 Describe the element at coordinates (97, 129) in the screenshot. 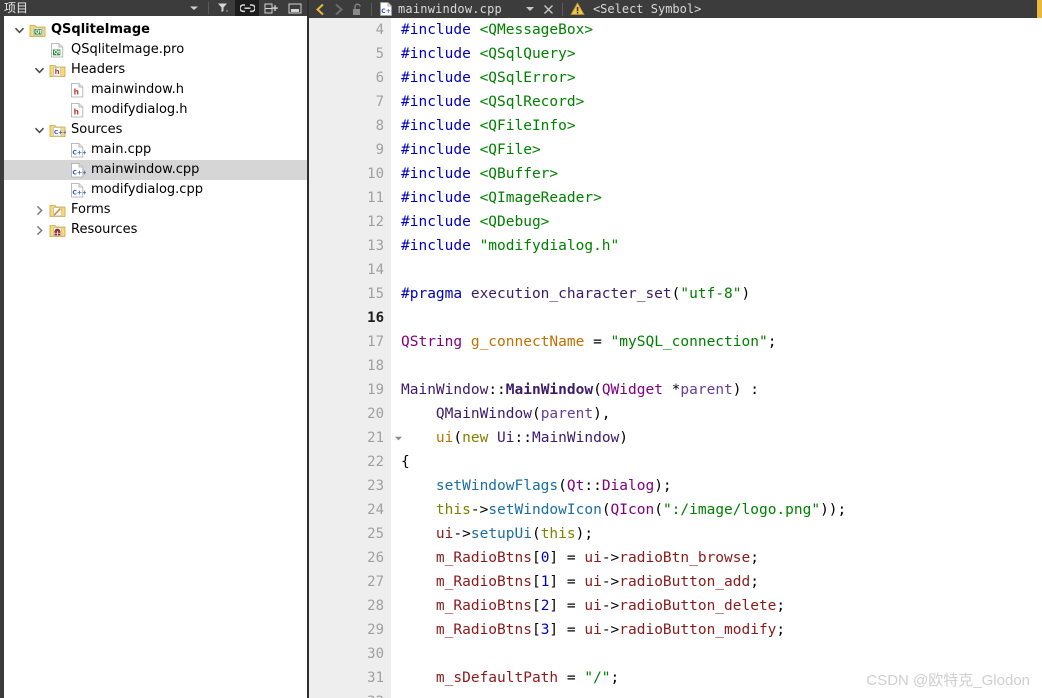

I see `tree-item-label: Sources` at that location.